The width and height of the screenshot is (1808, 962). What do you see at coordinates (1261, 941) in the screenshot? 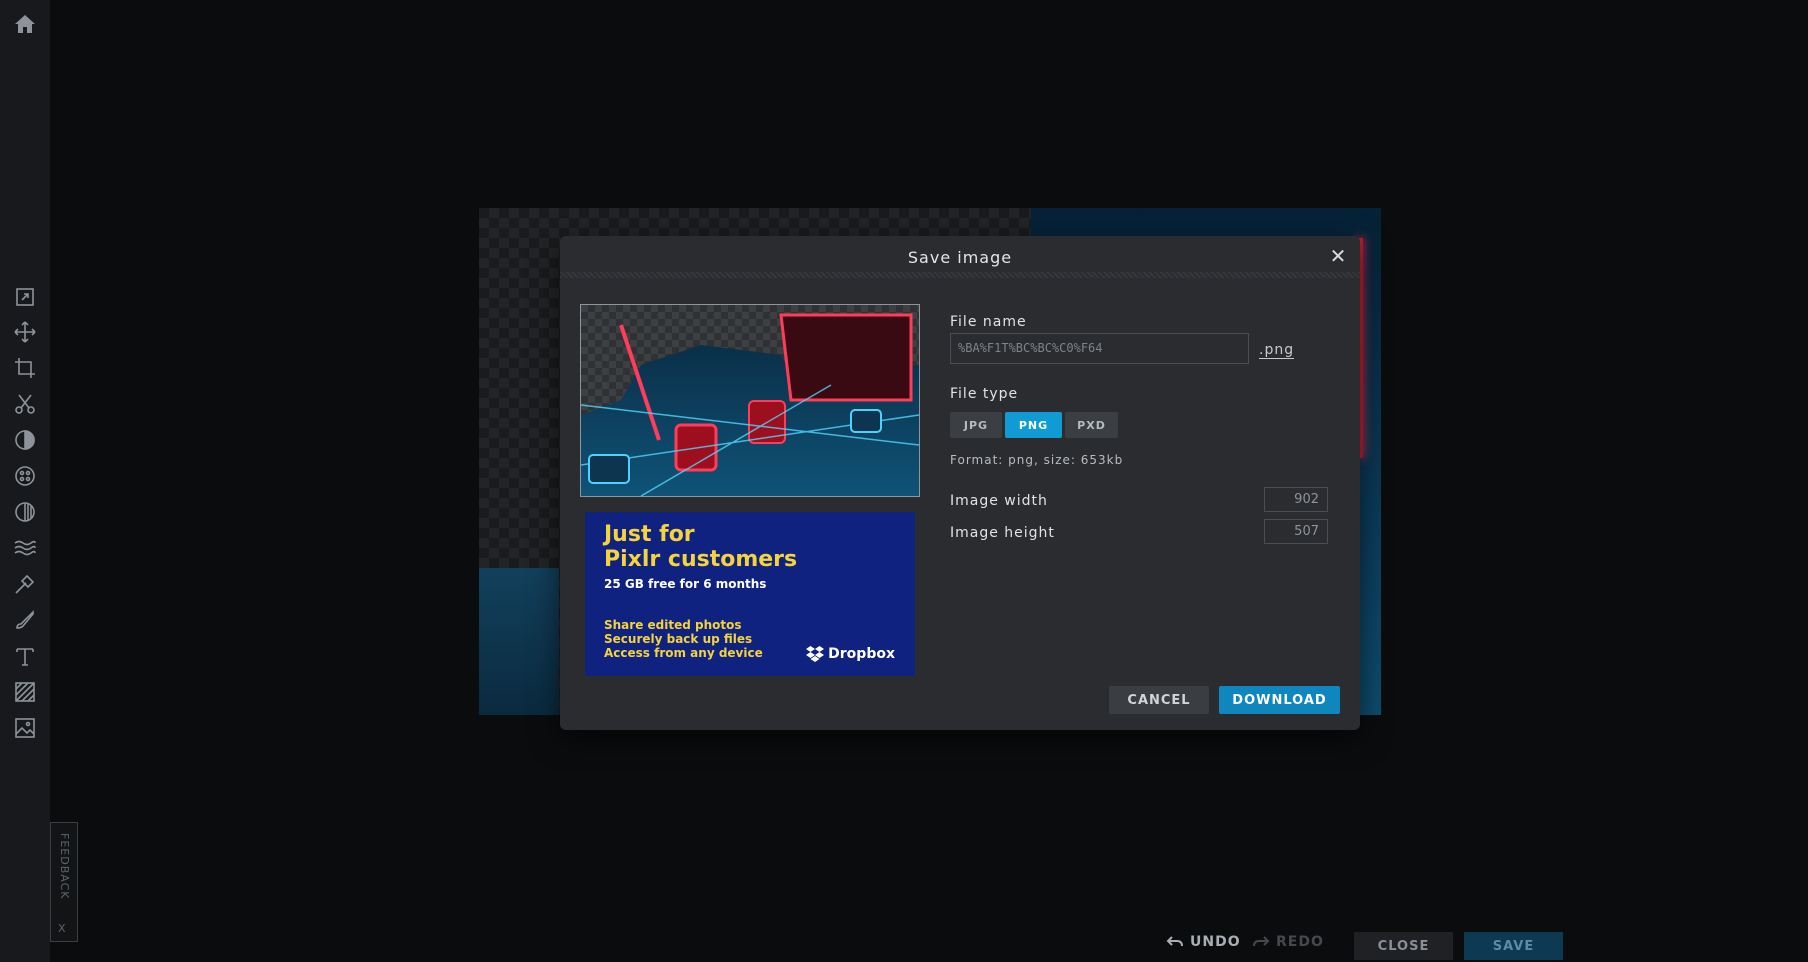
I see `redo-icon` at bounding box center [1261, 941].